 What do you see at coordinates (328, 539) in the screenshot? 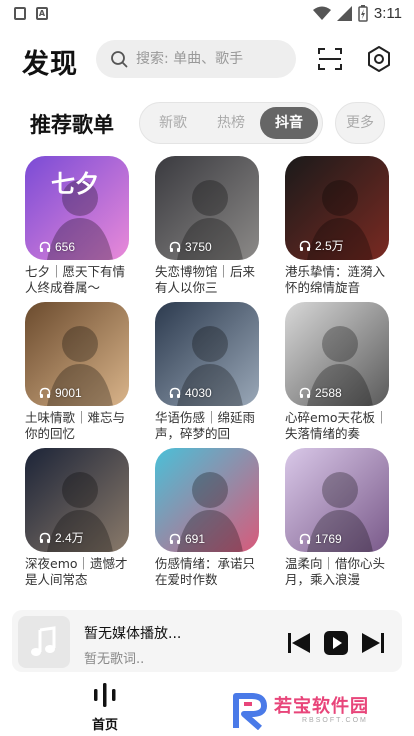
I see `play-count-value: 1769` at bounding box center [328, 539].